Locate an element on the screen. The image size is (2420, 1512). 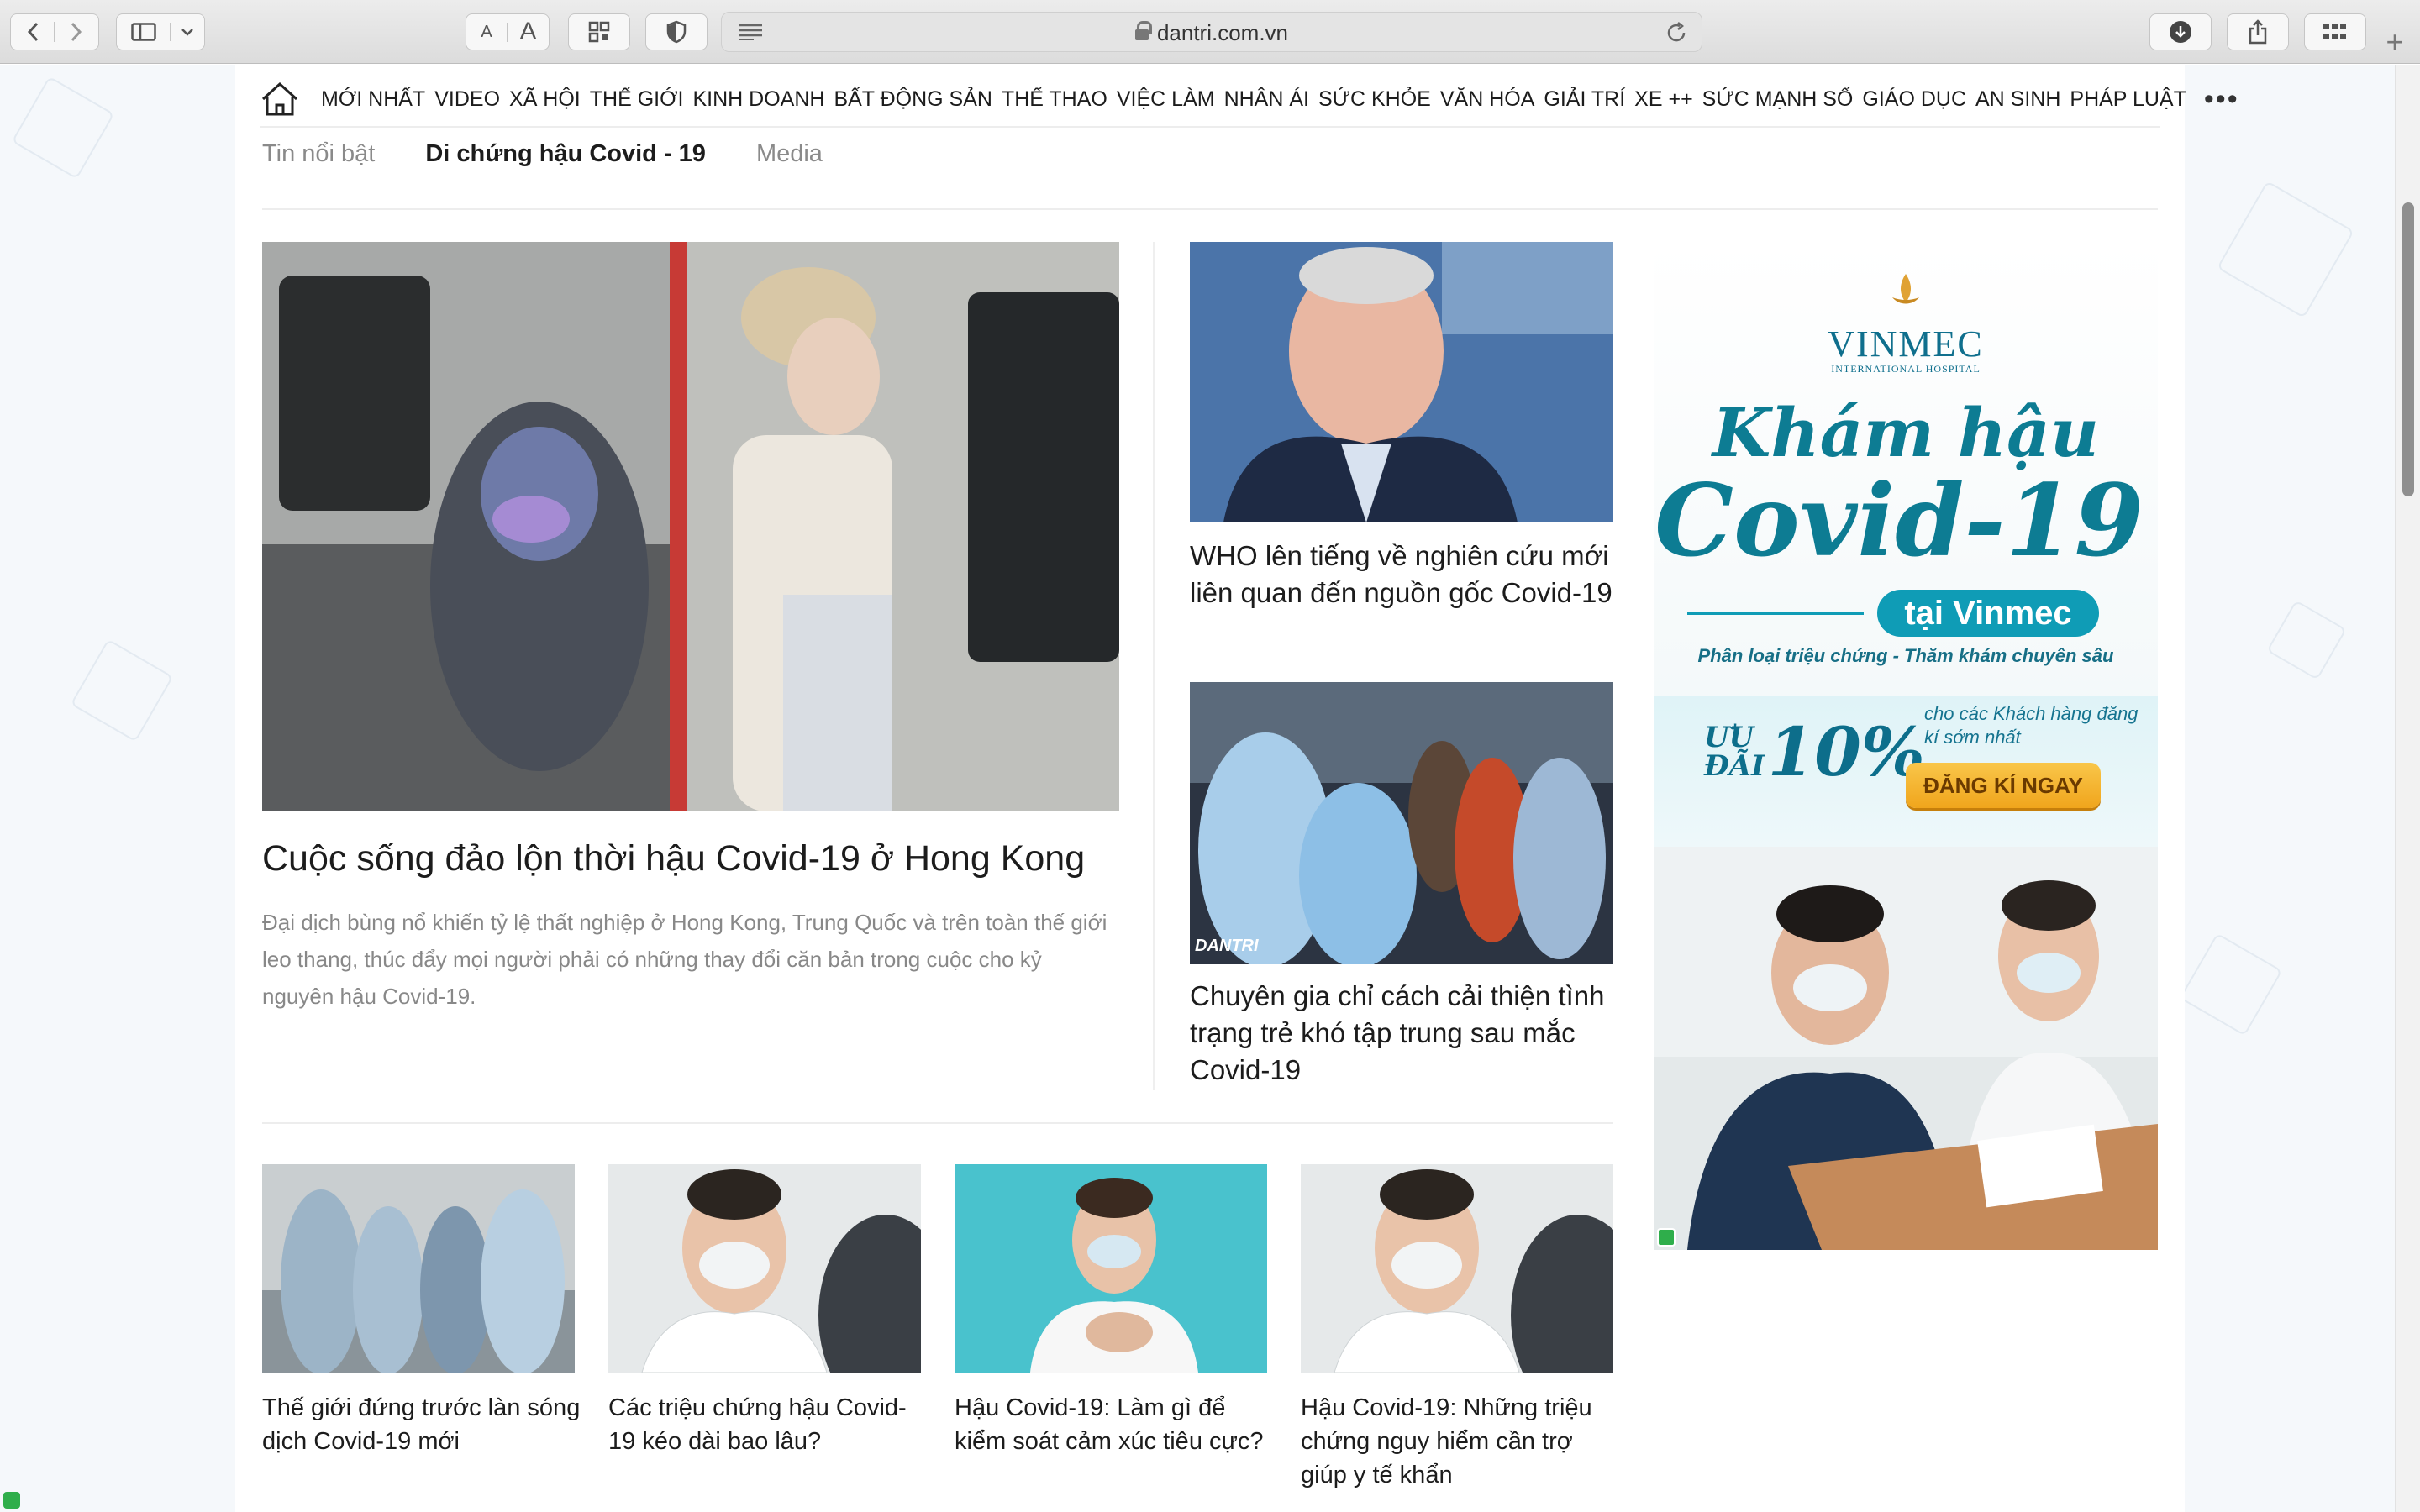
nav-item-bat-dong-san: BẤT ĐỘNG SẢN is located at coordinates (913, 99).